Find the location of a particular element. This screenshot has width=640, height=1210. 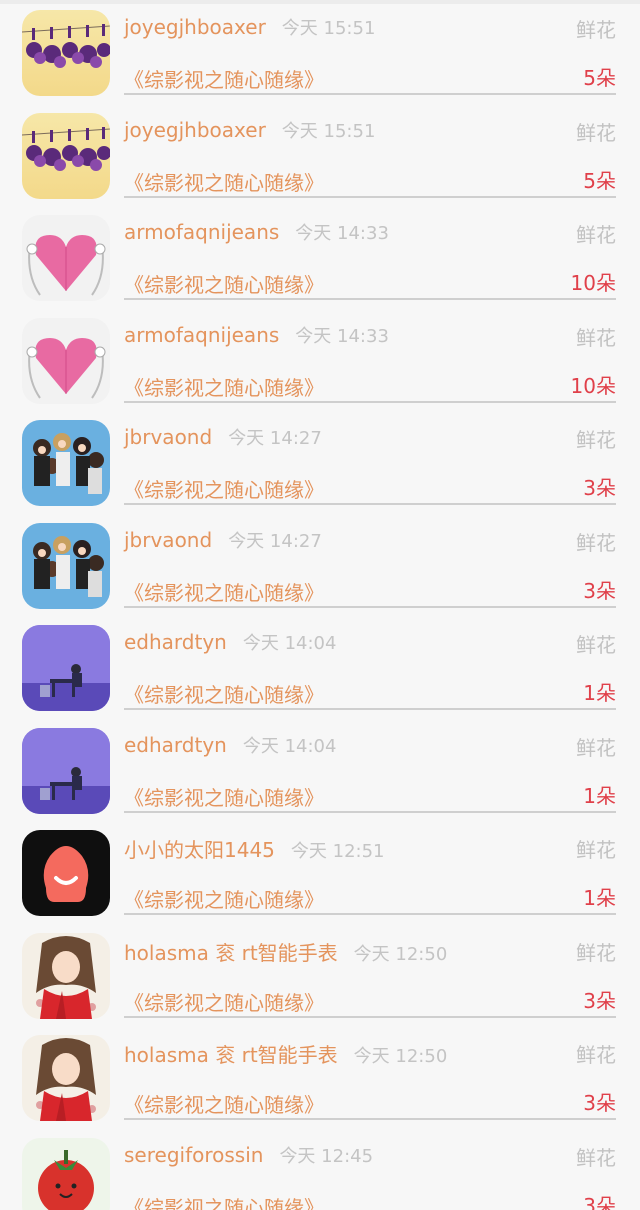

timestamp: 今天 14:04 is located at coordinates (289, 746).